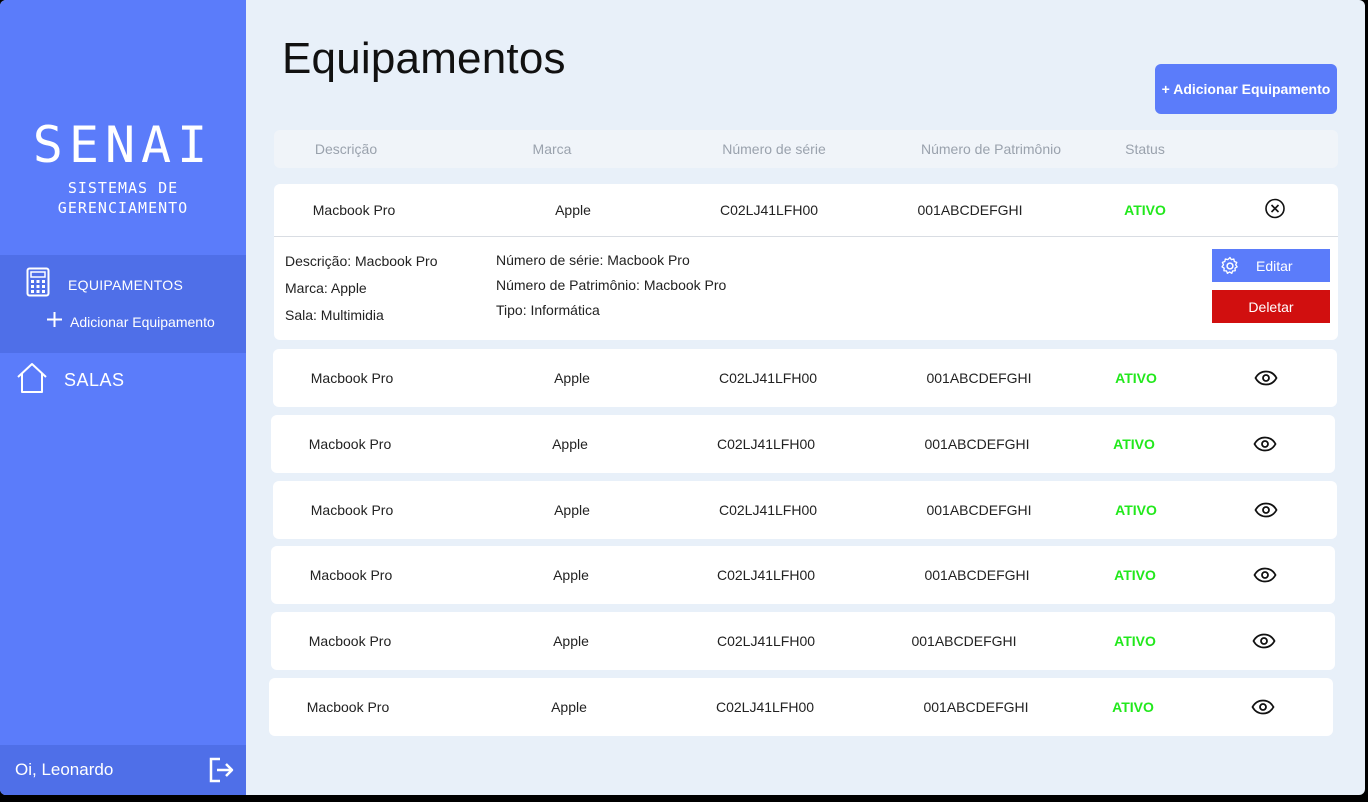 Image resolution: width=1368 pixels, height=802 pixels. I want to click on column-header-marca: Marca, so click(552, 149).